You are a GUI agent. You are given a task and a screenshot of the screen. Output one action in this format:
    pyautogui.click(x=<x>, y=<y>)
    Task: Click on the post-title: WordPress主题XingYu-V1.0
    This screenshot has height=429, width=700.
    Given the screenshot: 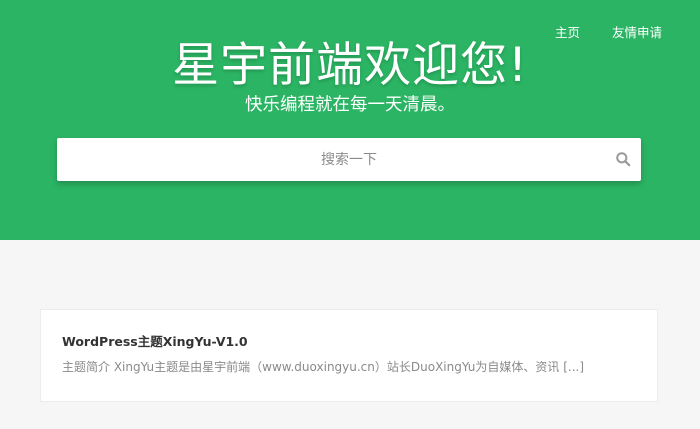 What is the action you would take?
    pyautogui.click(x=155, y=340)
    